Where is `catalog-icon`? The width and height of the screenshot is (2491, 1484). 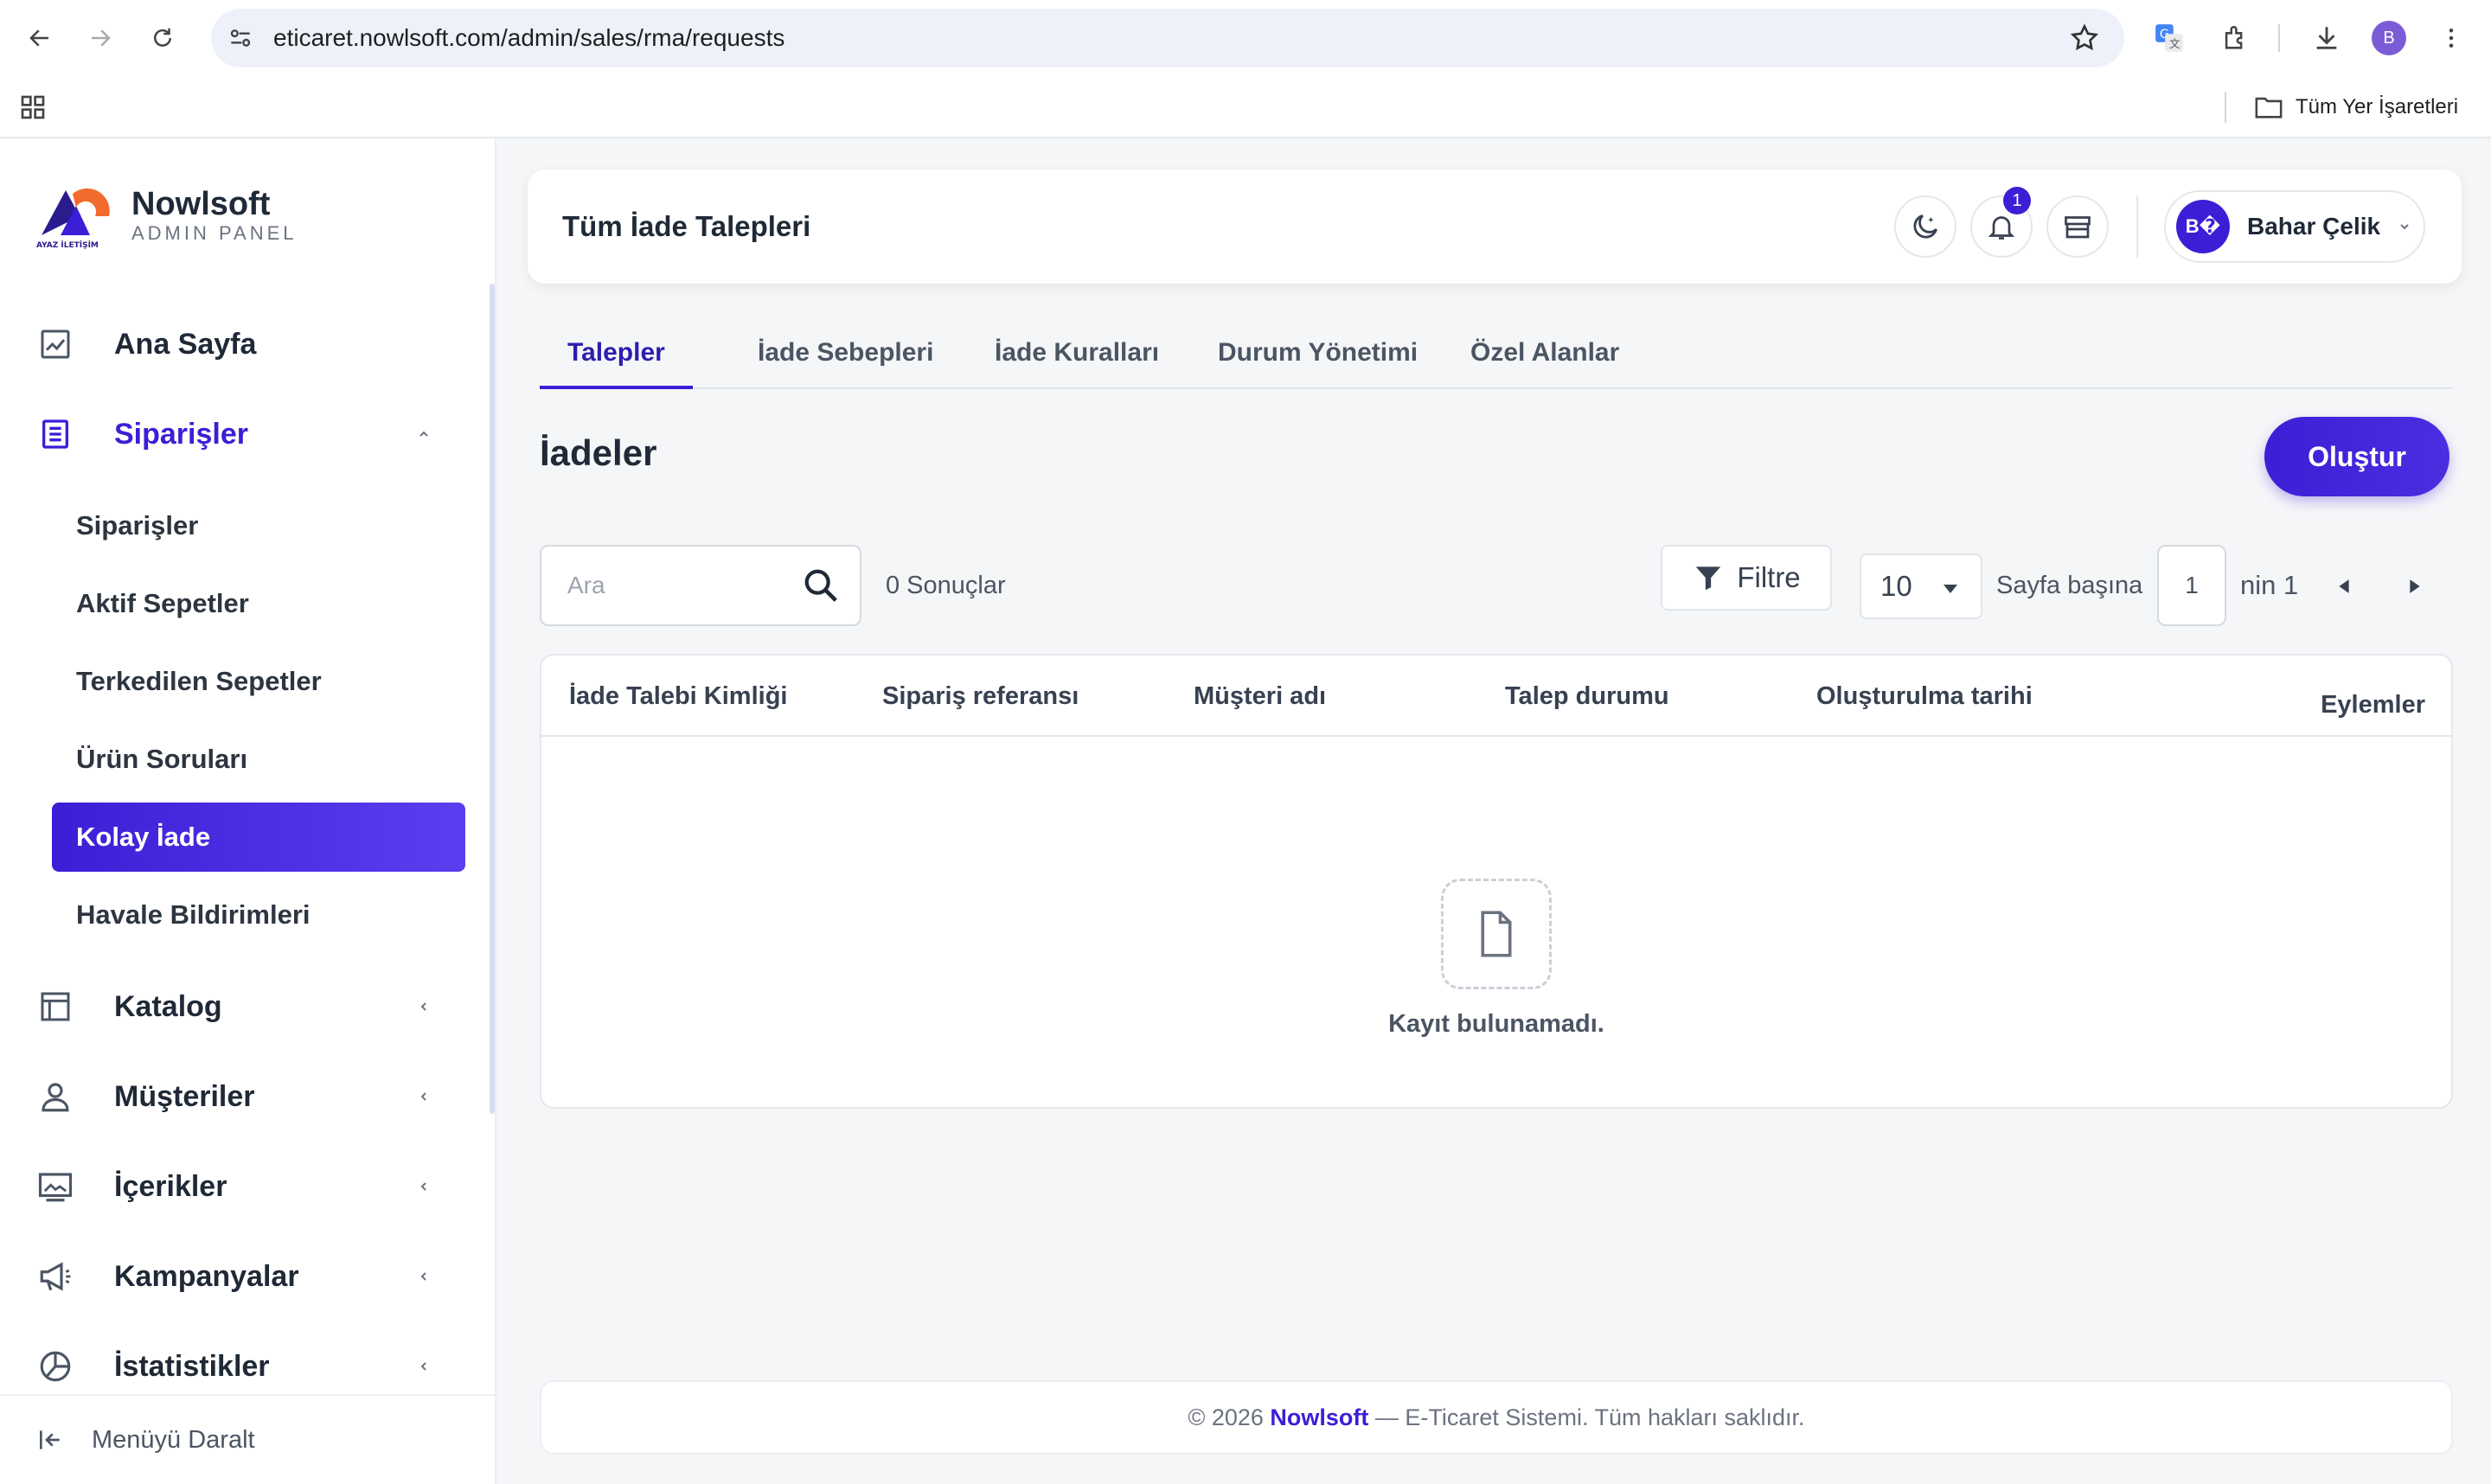 catalog-icon is located at coordinates (56, 1007).